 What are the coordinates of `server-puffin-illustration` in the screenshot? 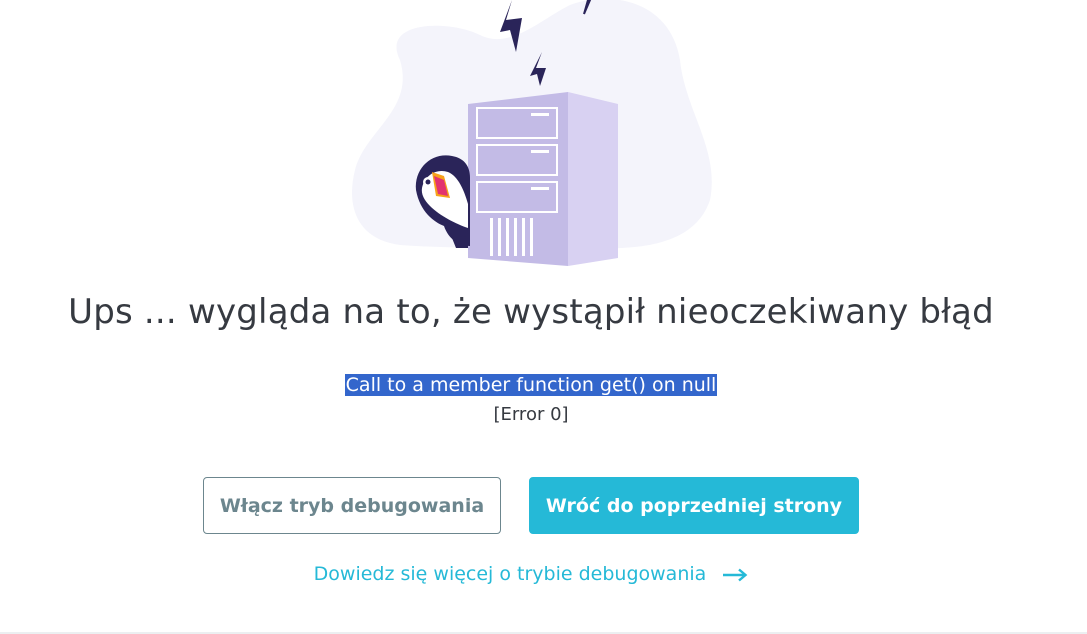 It's located at (532, 133).